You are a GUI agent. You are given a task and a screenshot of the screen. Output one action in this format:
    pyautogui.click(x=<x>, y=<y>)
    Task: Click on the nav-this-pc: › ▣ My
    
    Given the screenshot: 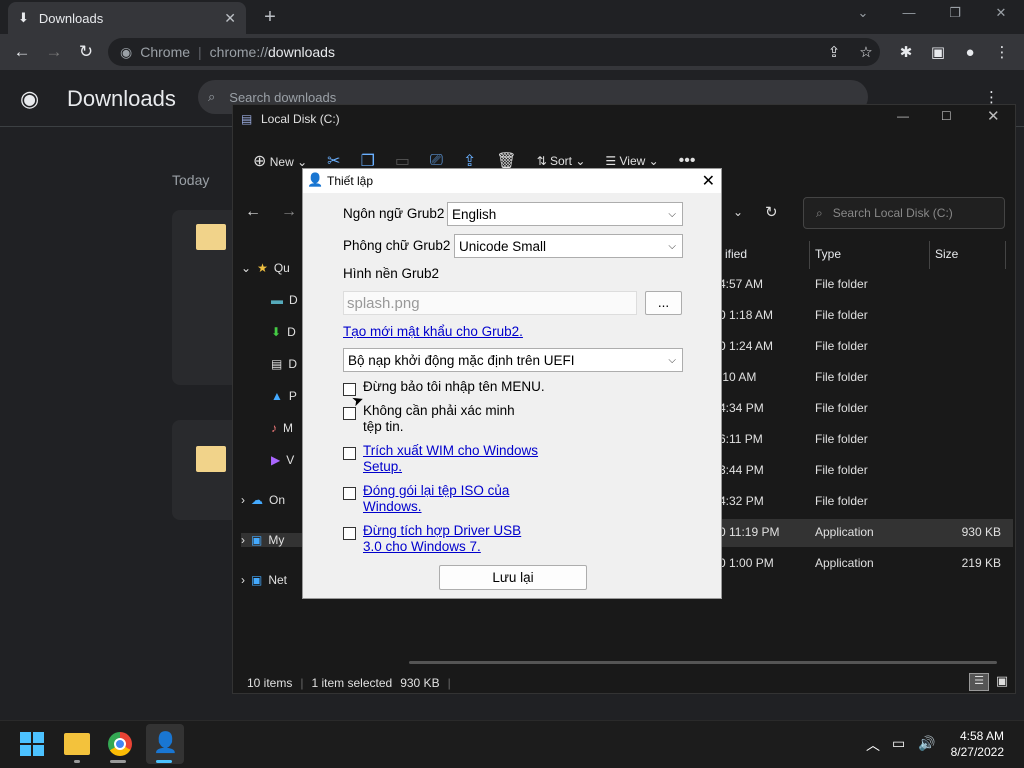 What is the action you would take?
    pyautogui.click(x=272, y=540)
    